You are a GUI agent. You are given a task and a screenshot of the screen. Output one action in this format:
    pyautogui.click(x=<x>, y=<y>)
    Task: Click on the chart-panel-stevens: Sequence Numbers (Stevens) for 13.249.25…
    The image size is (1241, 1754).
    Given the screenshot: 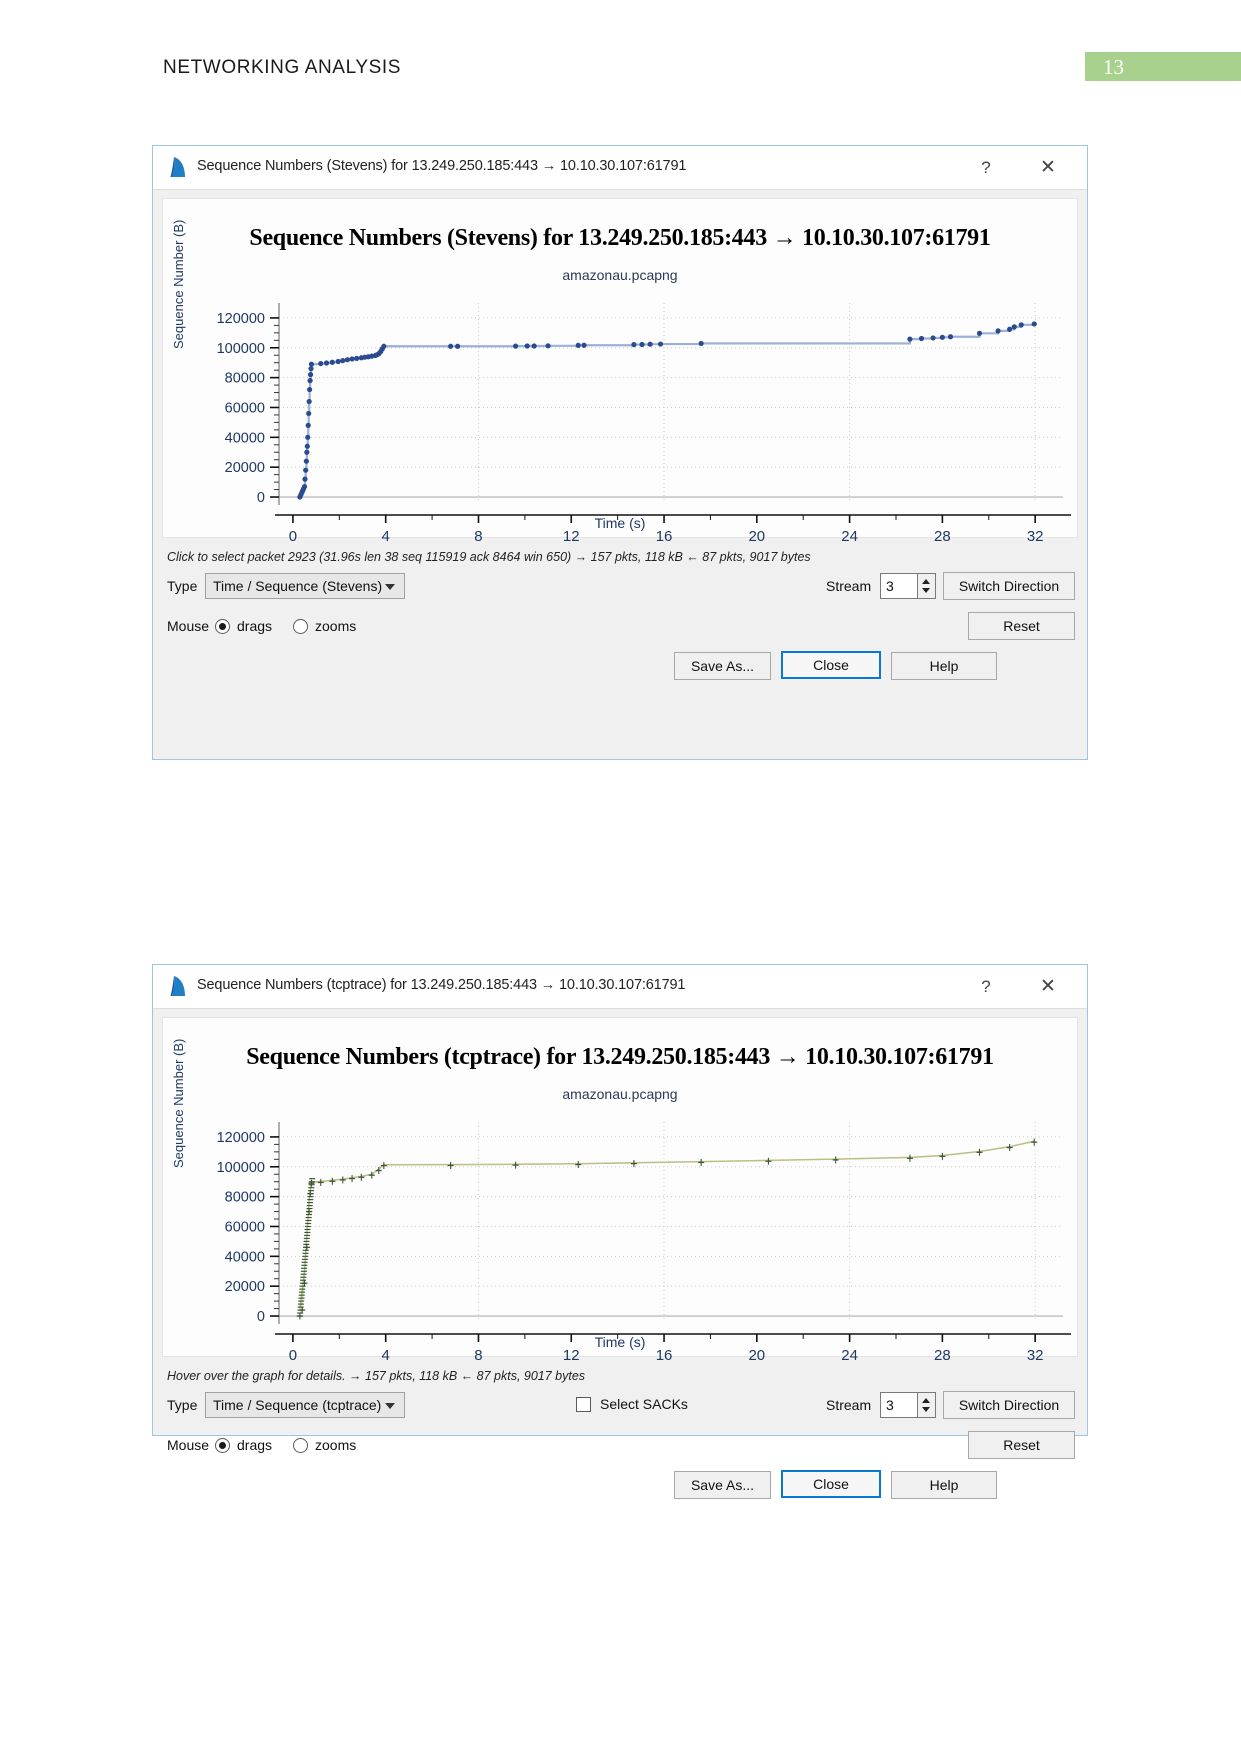 What is the action you would take?
    pyautogui.click(x=620, y=371)
    